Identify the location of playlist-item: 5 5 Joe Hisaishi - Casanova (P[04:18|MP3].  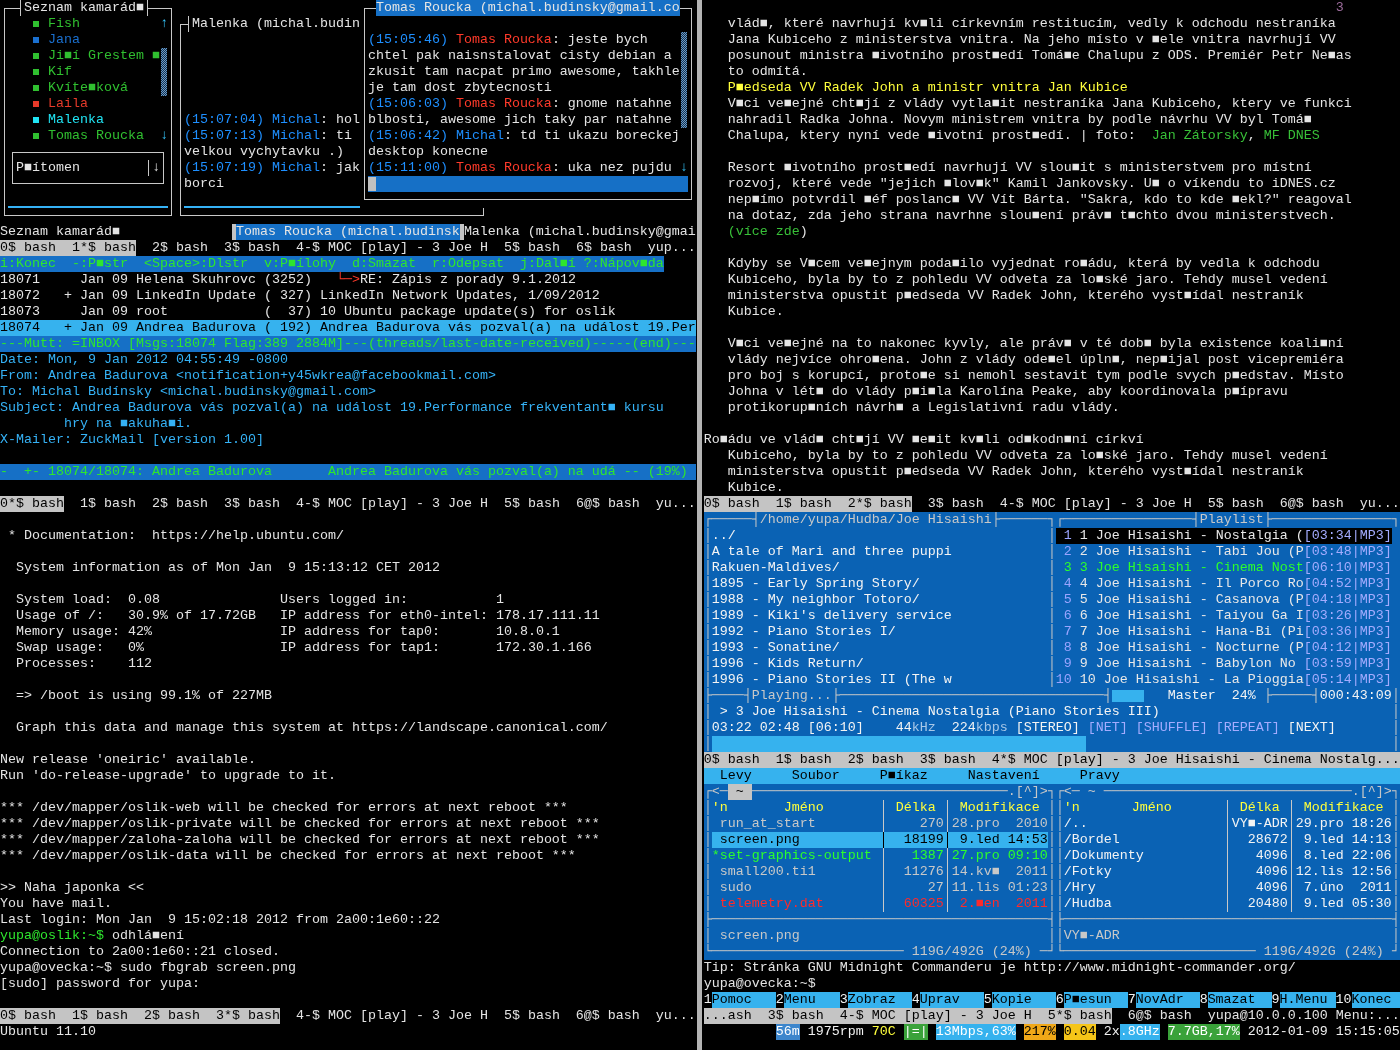
(1223, 600).